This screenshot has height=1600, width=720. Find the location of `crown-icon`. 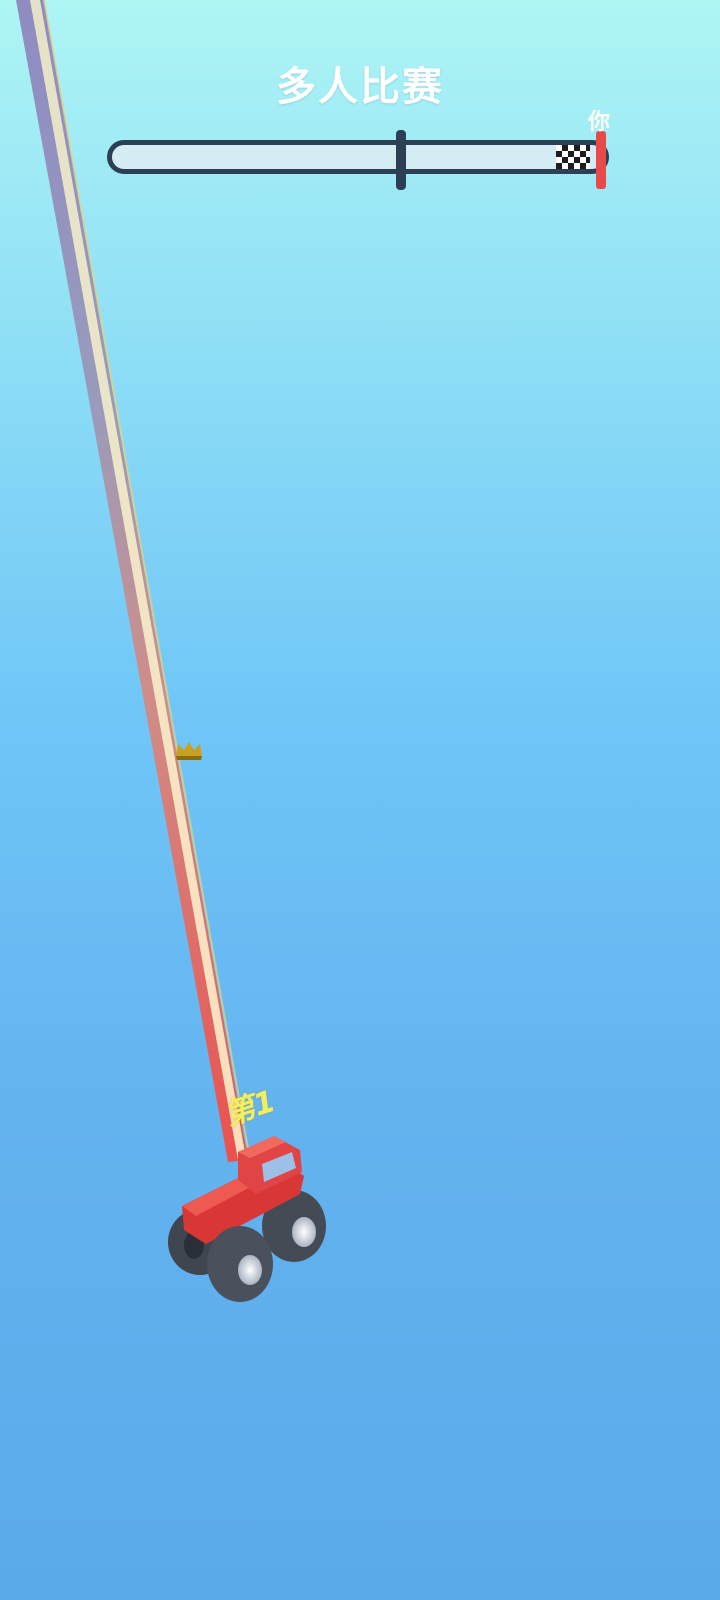

crown-icon is located at coordinates (189, 751).